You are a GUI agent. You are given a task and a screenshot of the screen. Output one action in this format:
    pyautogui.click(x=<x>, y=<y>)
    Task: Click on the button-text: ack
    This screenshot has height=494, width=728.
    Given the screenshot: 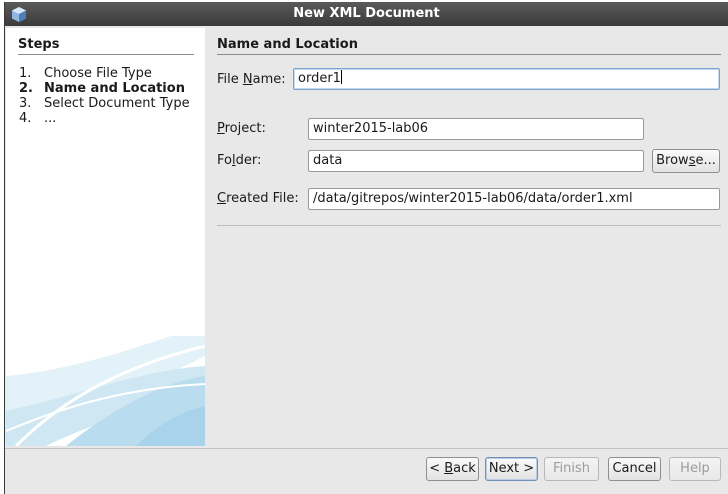 What is the action you would take?
    pyautogui.click(x=464, y=468)
    